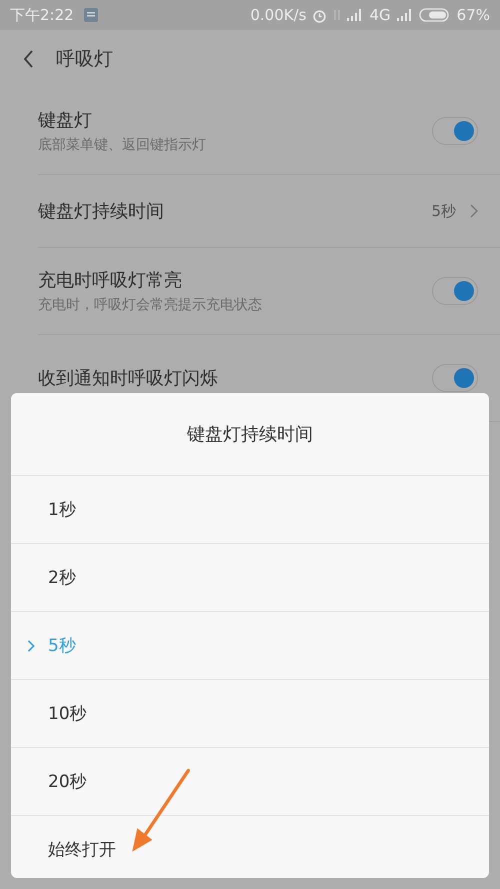 The height and width of the screenshot is (889, 500). I want to click on setting-title: 收到通知时呼吸灯闪烁, so click(128, 378).